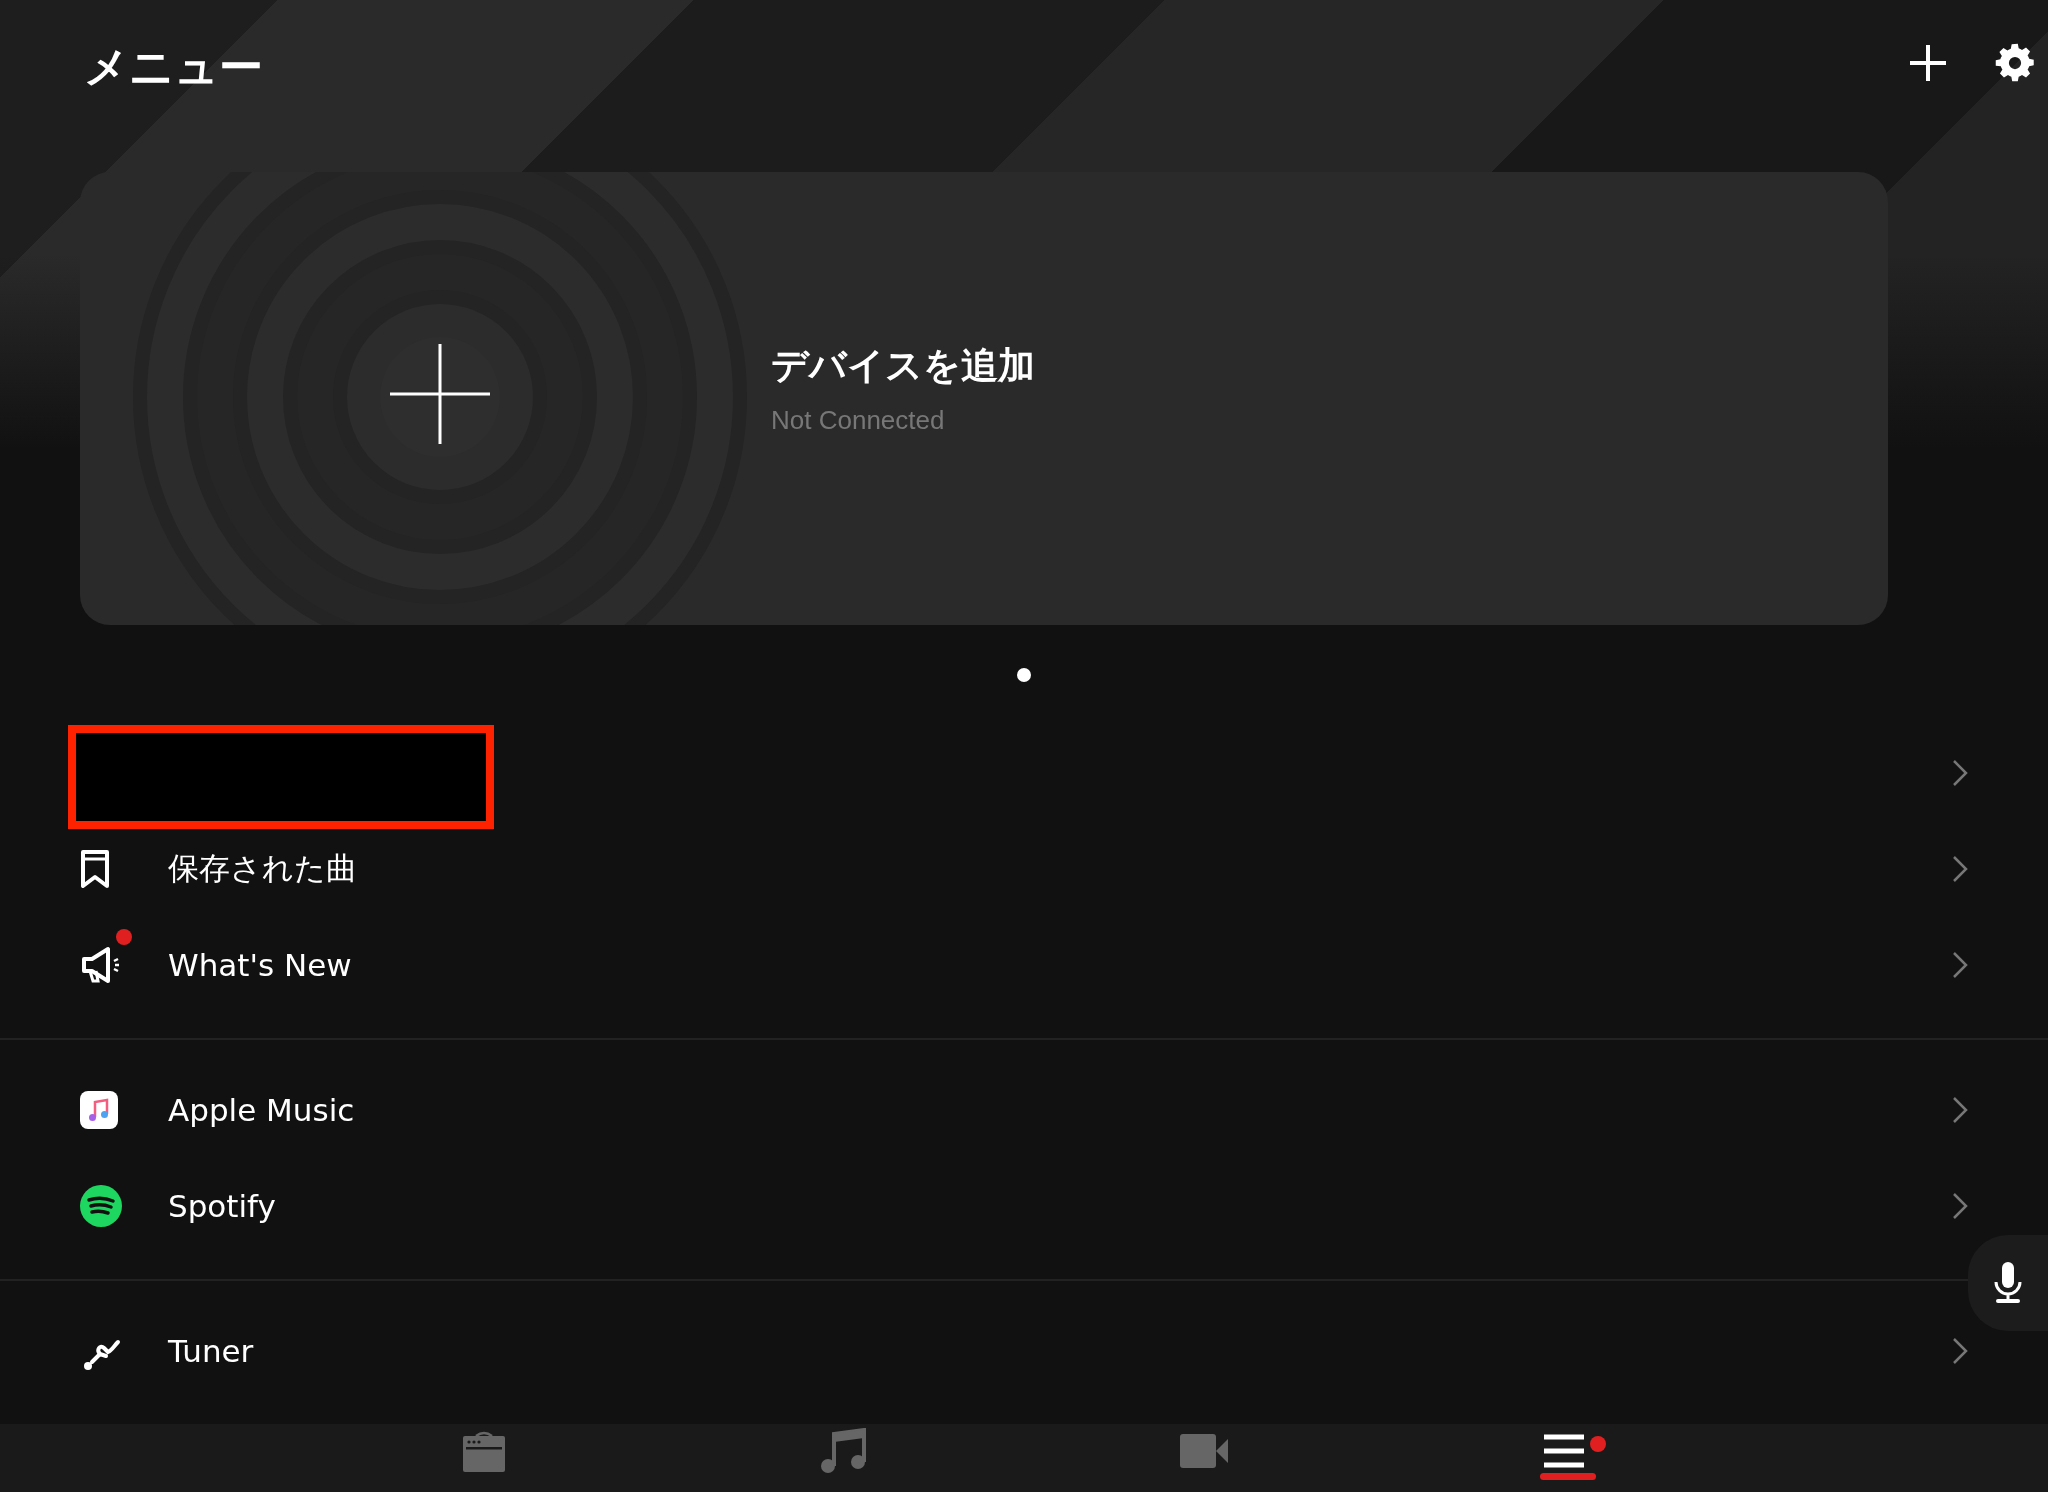 The image size is (2048, 1492). Describe the element at coordinates (2015, 63) in the screenshot. I see `settings-icon` at that location.